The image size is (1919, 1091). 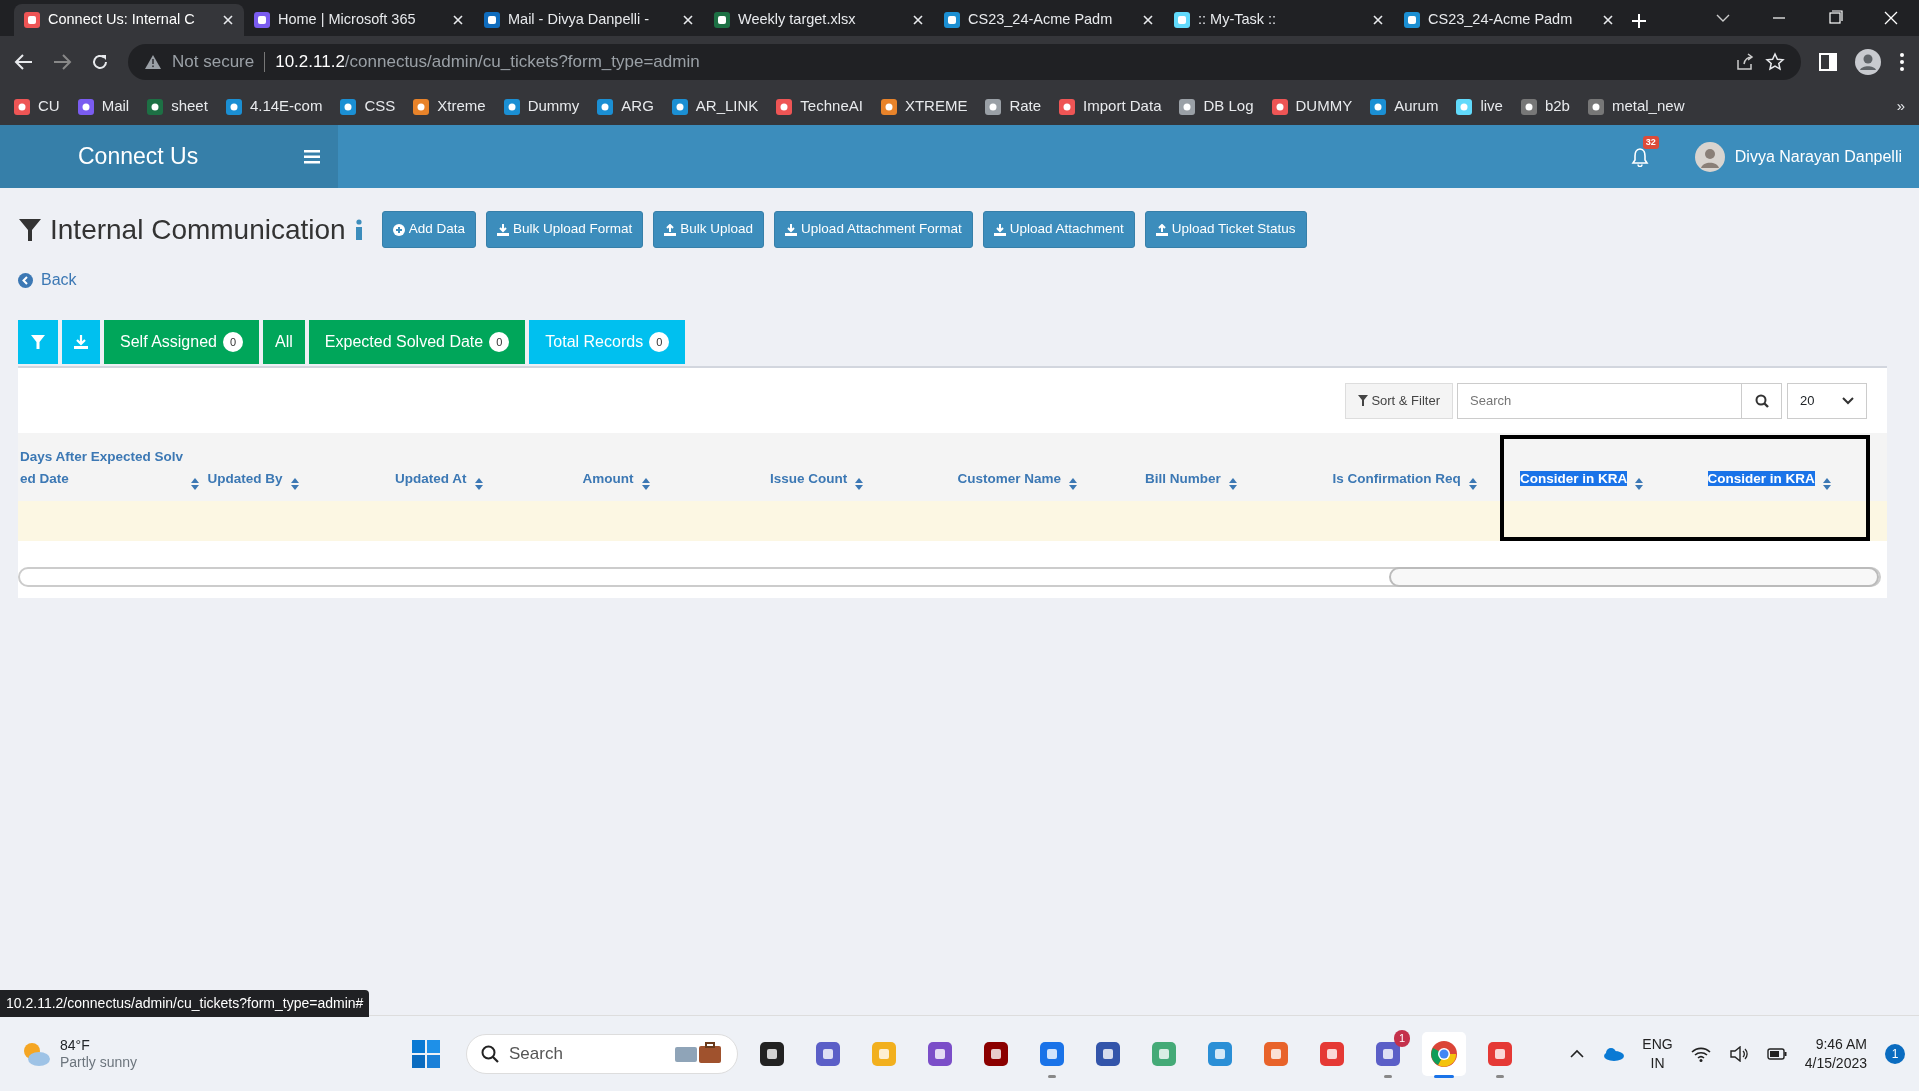 I want to click on wifi-icon, so click(x=1700, y=1053).